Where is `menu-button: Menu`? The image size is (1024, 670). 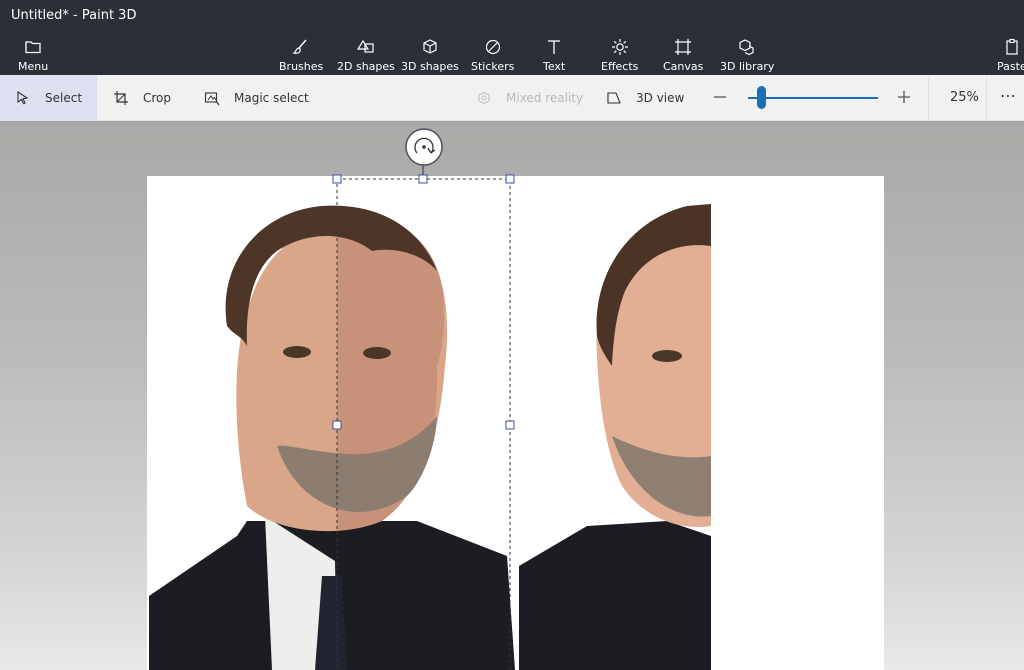
menu-button: Menu is located at coordinates (33, 54).